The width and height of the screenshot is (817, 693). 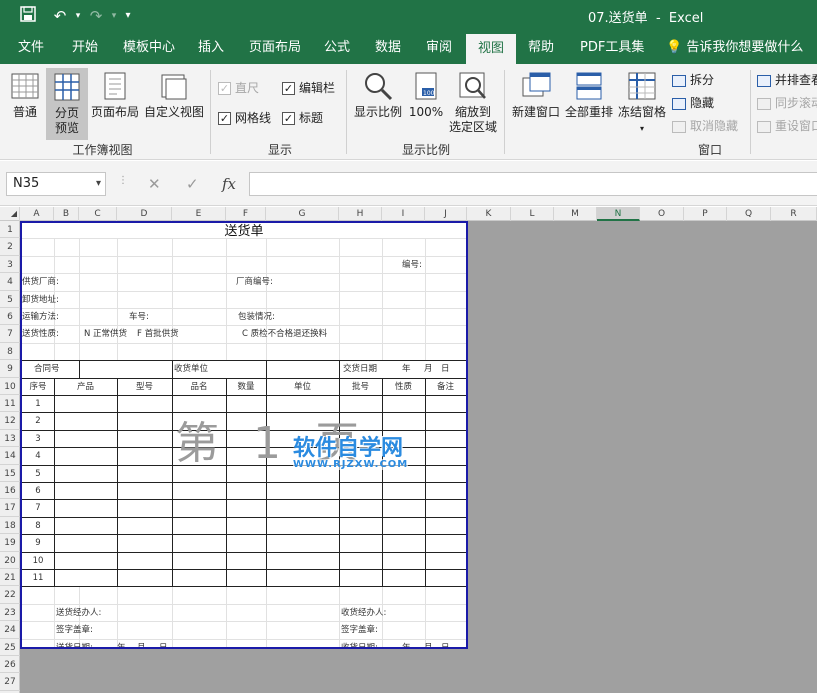 I want to click on column-header-o: O, so click(x=662, y=214).